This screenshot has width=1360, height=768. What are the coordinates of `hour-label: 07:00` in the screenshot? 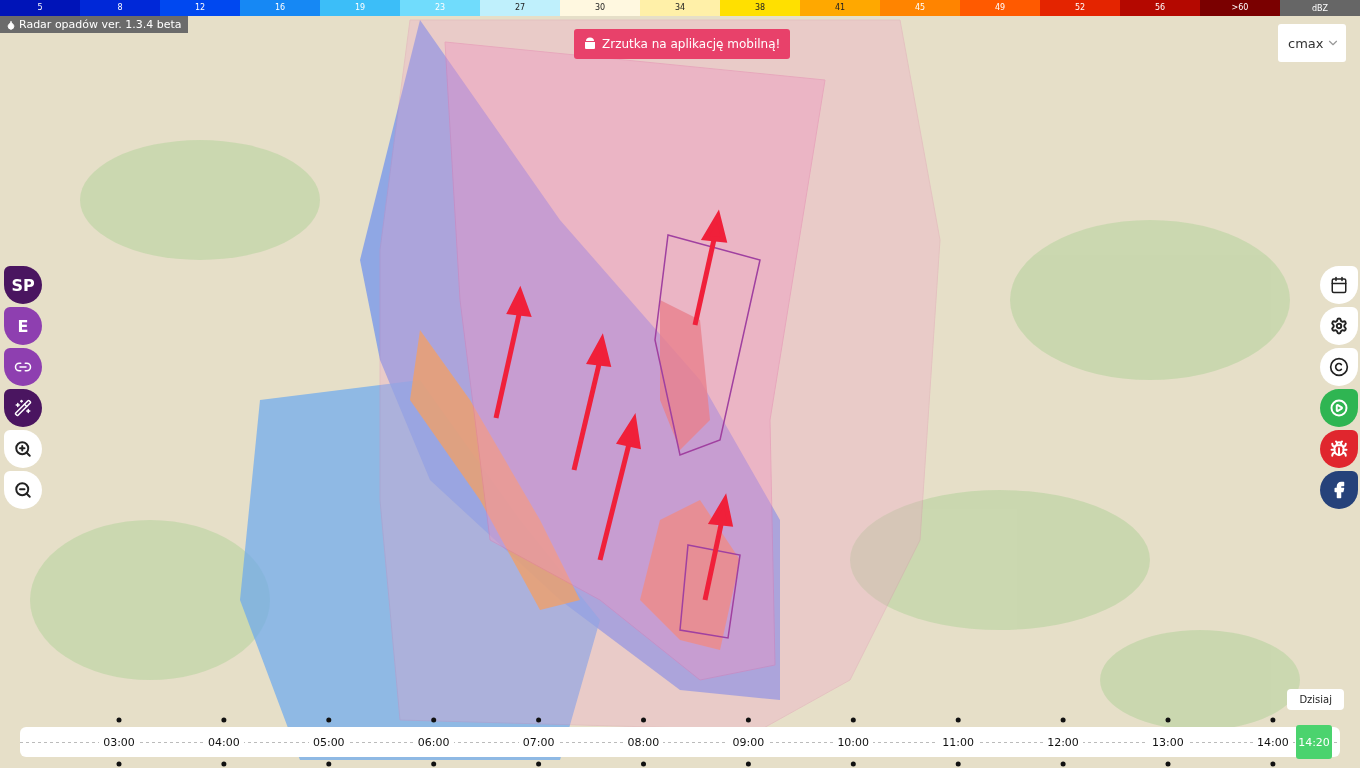 It's located at (538, 742).